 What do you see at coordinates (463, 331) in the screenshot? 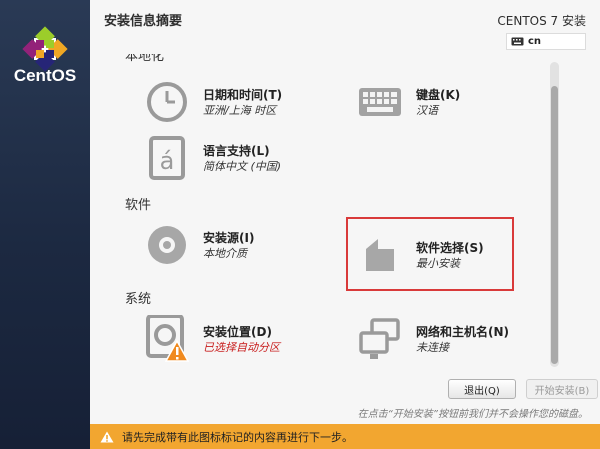
I see `network-title: 网络和主机名(N)` at bounding box center [463, 331].